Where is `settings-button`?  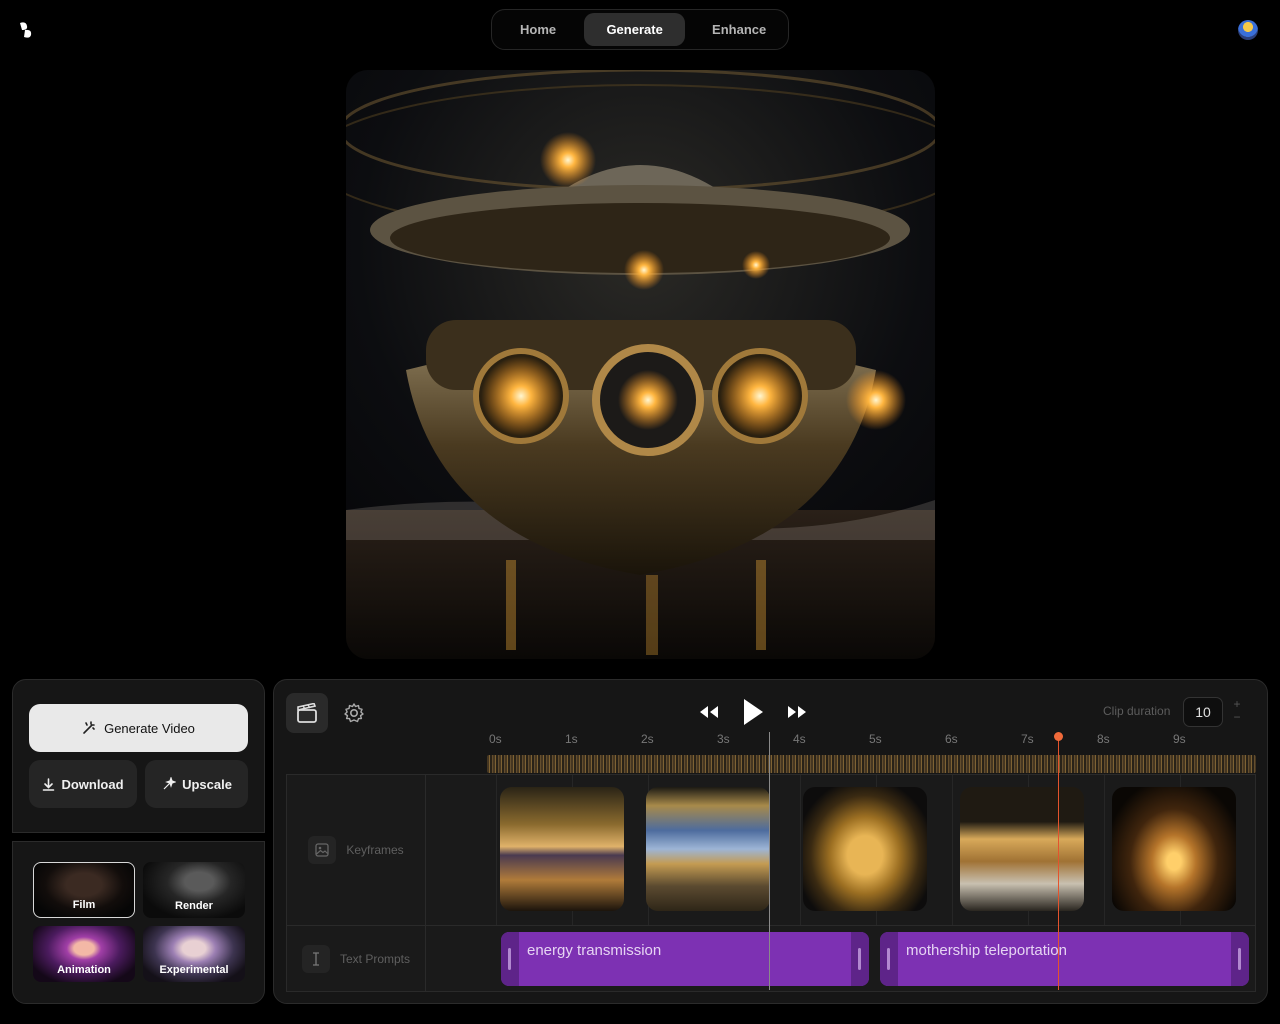 settings-button is located at coordinates (354, 713).